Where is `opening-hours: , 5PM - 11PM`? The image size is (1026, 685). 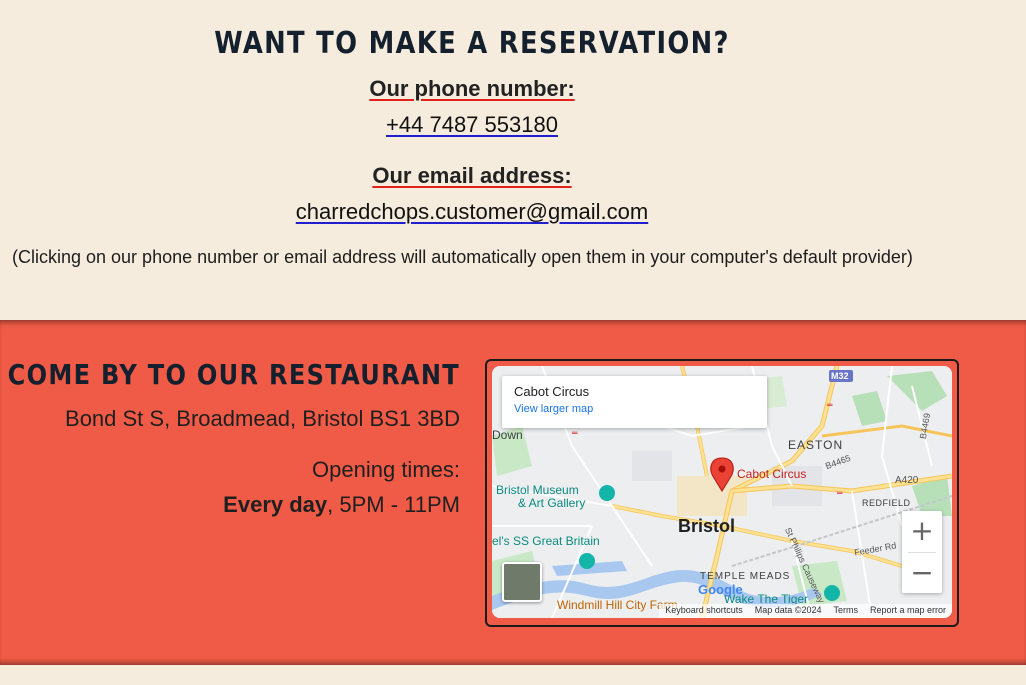 opening-hours: , 5PM - 11PM is located at coordinates (393, 504).